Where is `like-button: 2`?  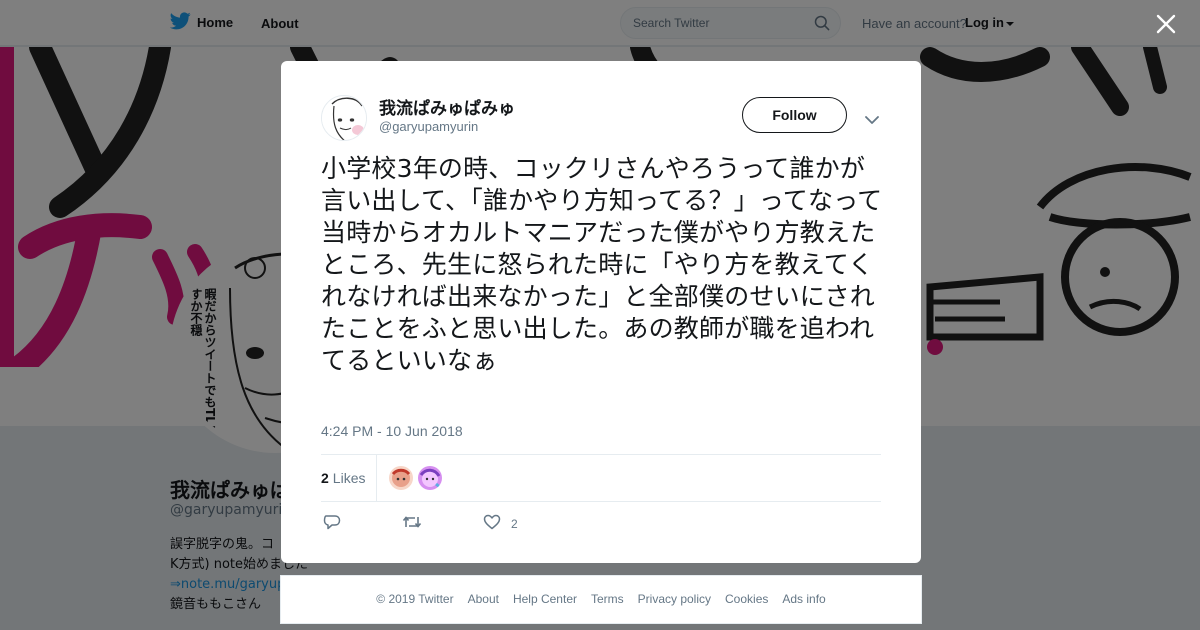
like-button: 2 is located at coordinates (500, 523).